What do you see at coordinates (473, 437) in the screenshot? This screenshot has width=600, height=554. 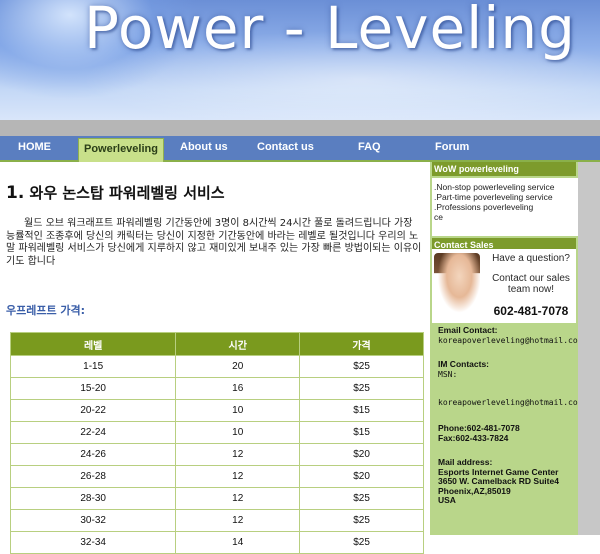 I see `fax-line: Fax:602-433-7824` at bounding box center [473, 437].